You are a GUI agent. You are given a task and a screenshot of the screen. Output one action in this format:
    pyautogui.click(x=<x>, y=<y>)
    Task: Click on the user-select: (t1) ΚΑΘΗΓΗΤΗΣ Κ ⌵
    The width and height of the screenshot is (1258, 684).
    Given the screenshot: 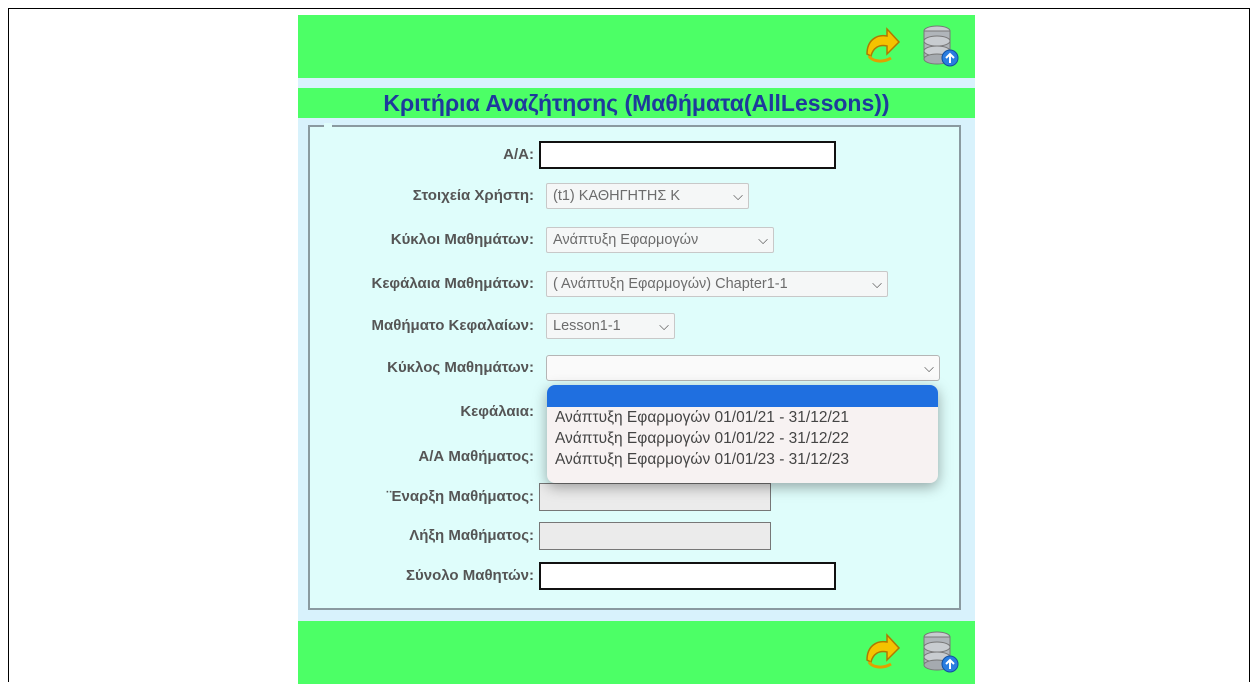 What is the action you would take?
    pyautogui.click(x=647, y=196)
    